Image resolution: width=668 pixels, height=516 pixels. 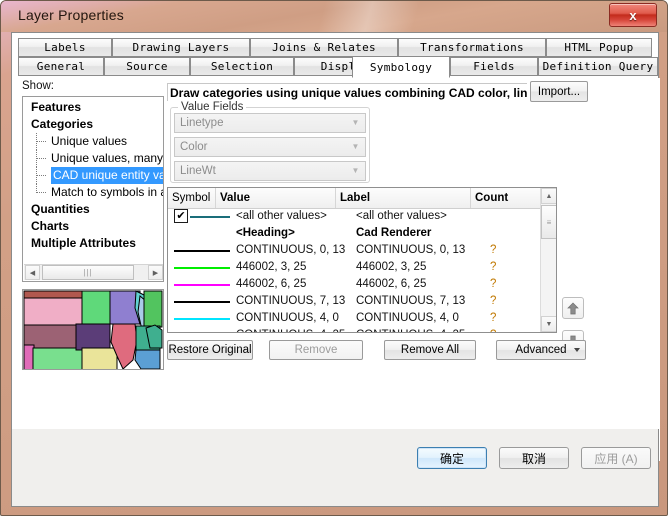 I want to click on show-tree-item-features: Features, so click(x=93, y=107).